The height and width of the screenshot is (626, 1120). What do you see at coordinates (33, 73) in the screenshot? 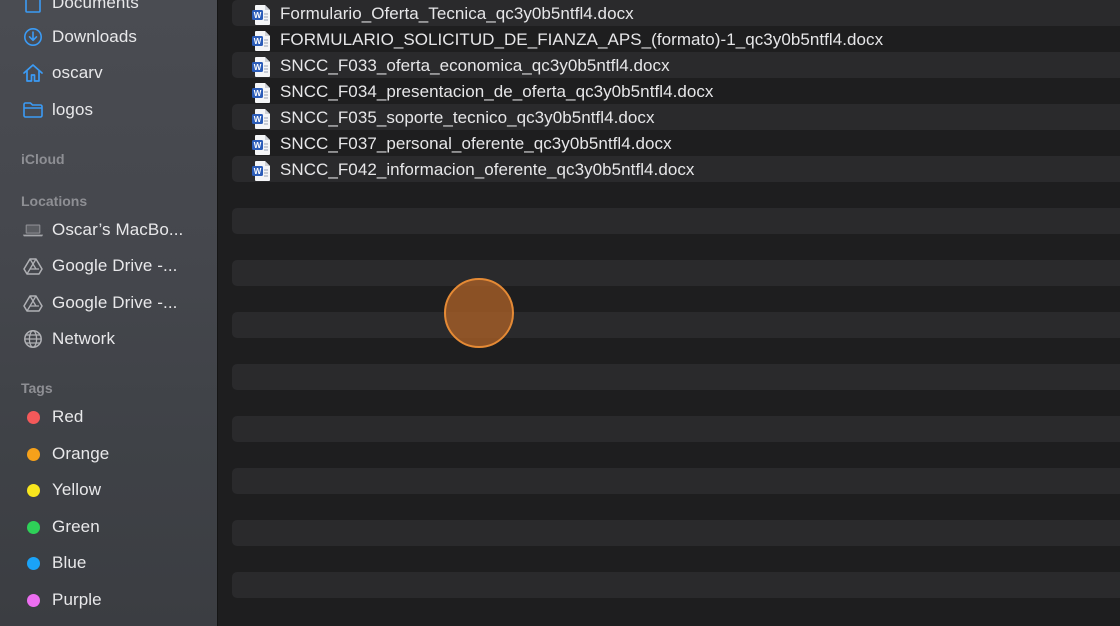
I see `home-icon` at bounding box center [33, 73].